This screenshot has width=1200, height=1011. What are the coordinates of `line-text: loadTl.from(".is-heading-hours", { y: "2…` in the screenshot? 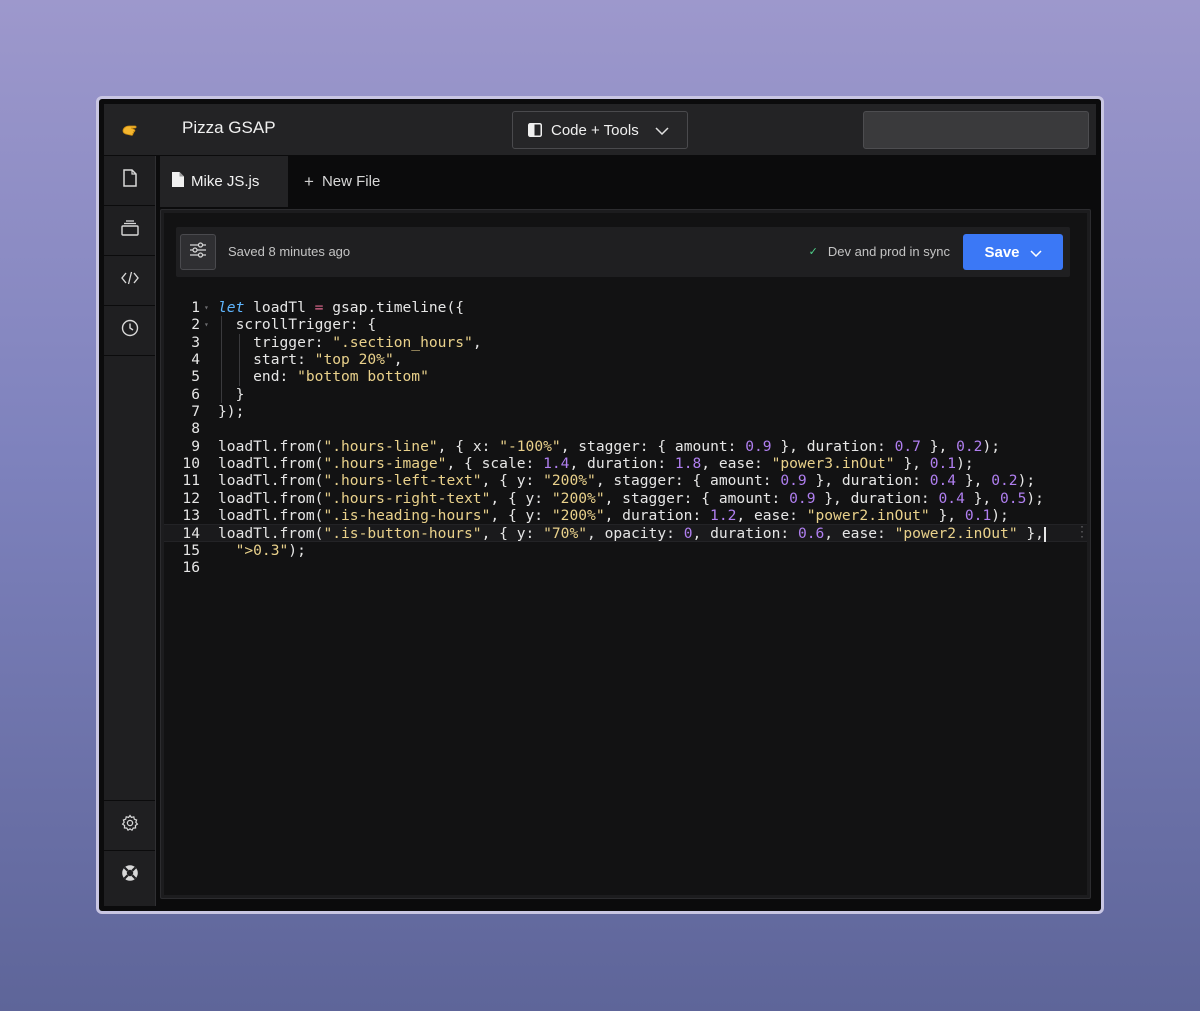 It's located at (613, 516).